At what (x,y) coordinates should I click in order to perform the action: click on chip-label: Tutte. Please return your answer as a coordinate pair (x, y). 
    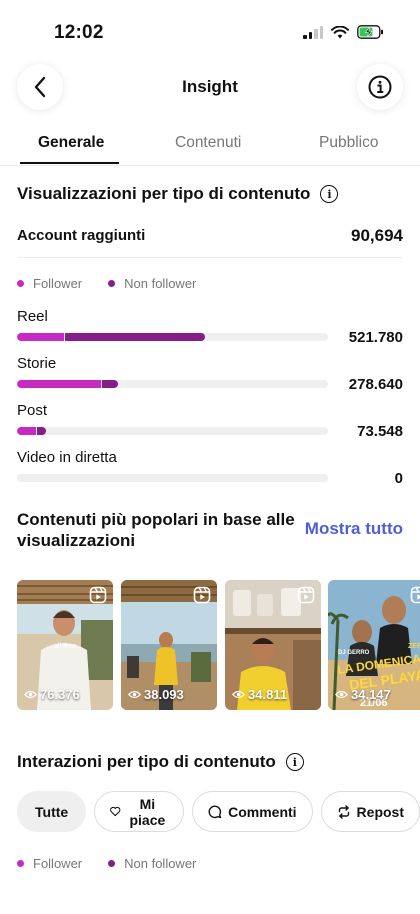
    Looking at the image, I should click on (52, 811).